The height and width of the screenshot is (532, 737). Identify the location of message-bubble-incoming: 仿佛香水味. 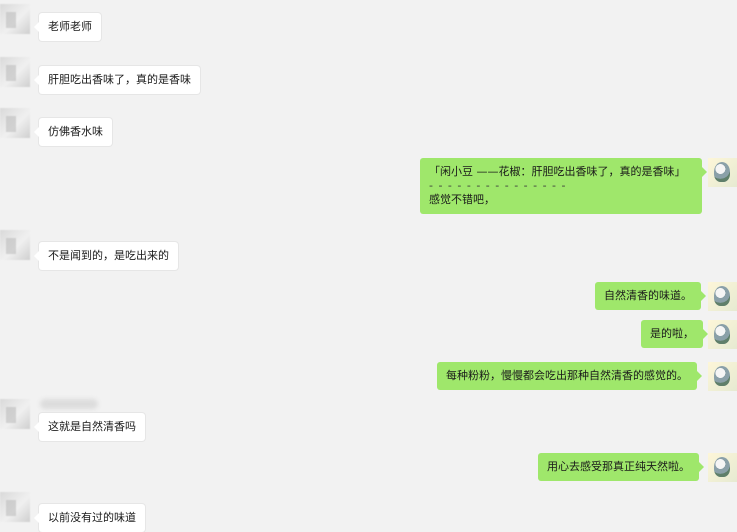
(73, 132).